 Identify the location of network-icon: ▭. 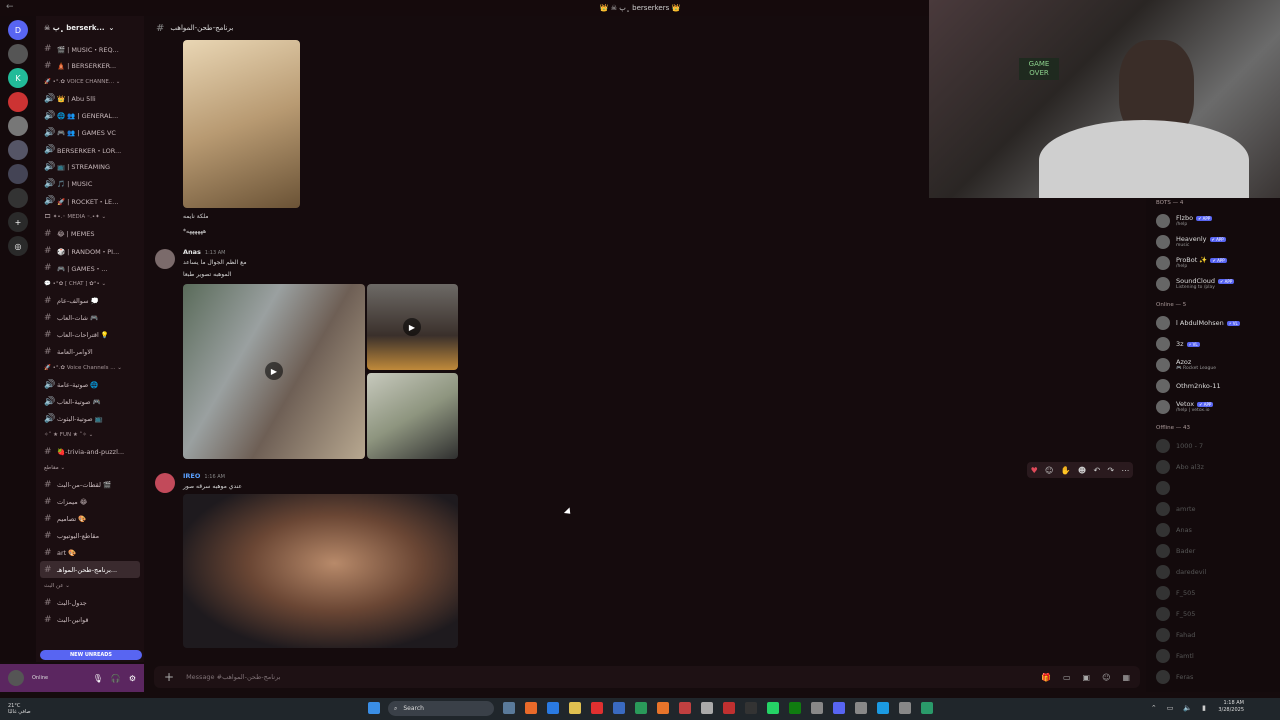
(1170, 708).